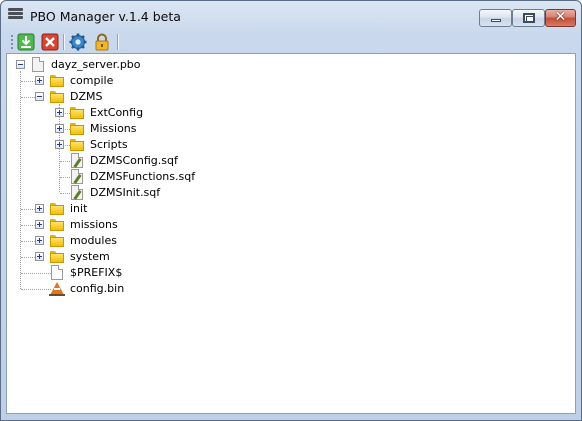 The height and width of the screenshot is (421, 582). I want to click on tree-node-folder: modules, so click(135, 241).